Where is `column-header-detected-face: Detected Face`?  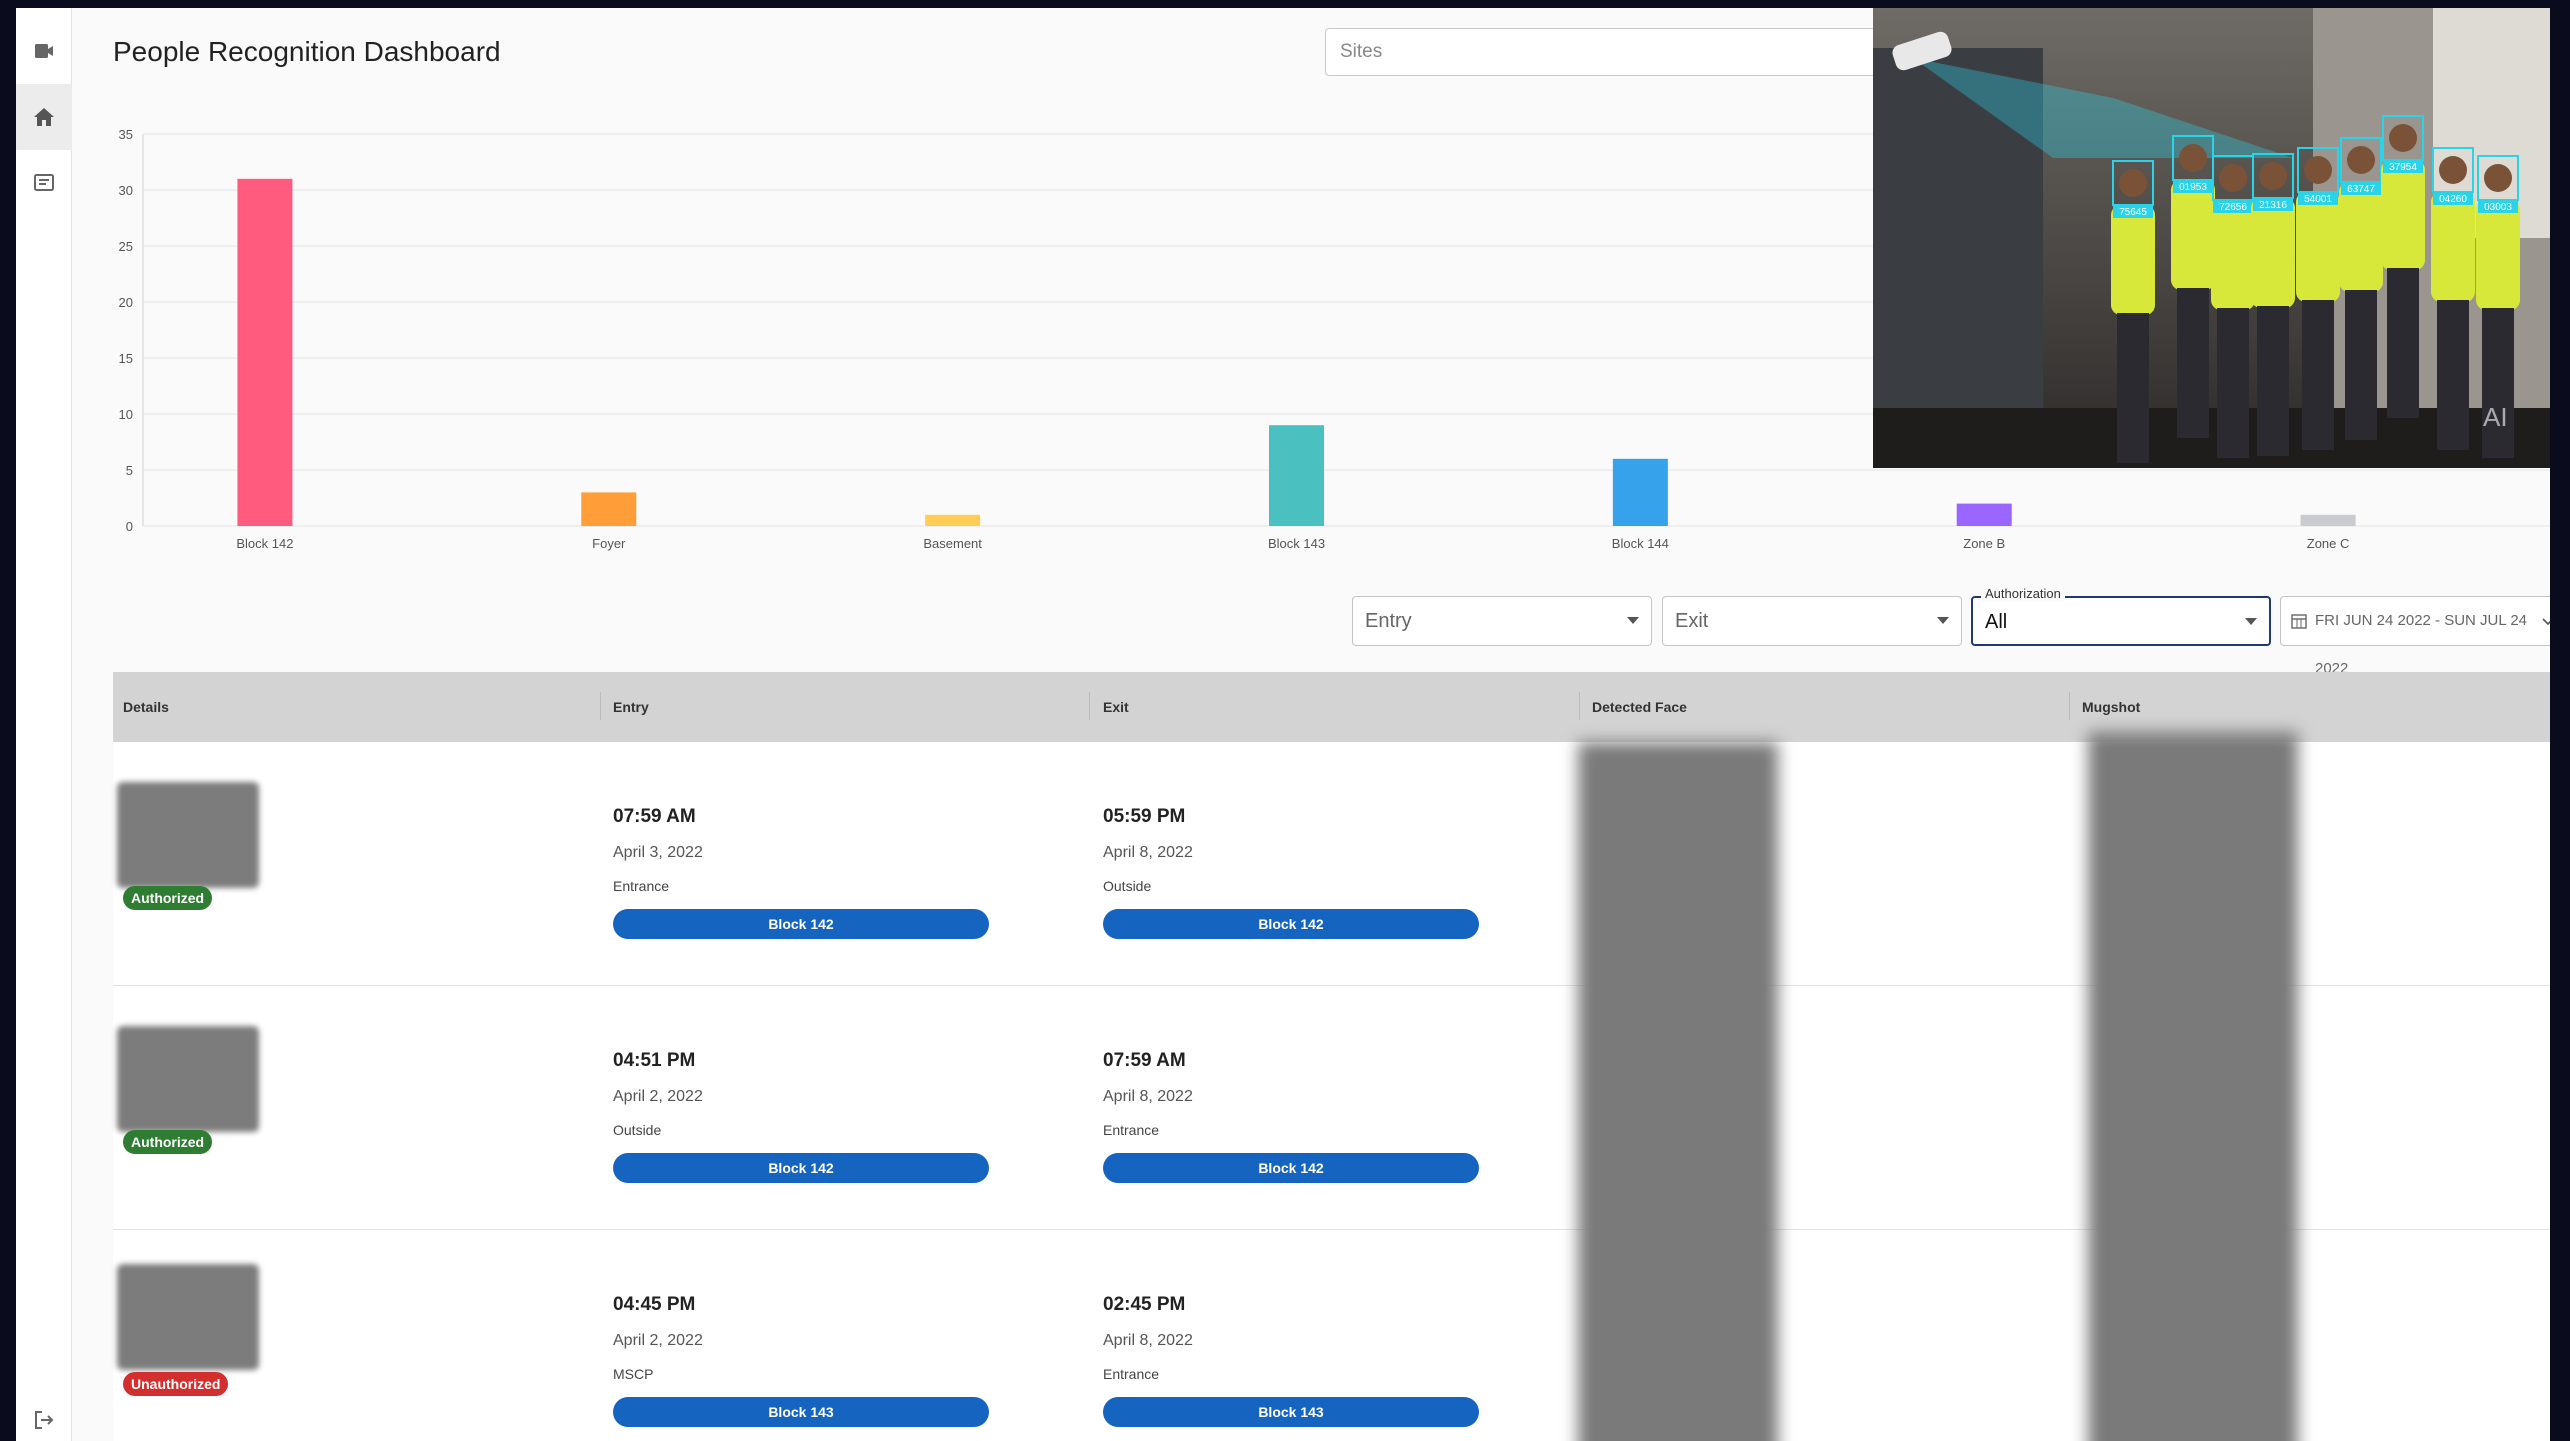 column-header-detected-face: Detected Face is located at coordinates (1639, 707).